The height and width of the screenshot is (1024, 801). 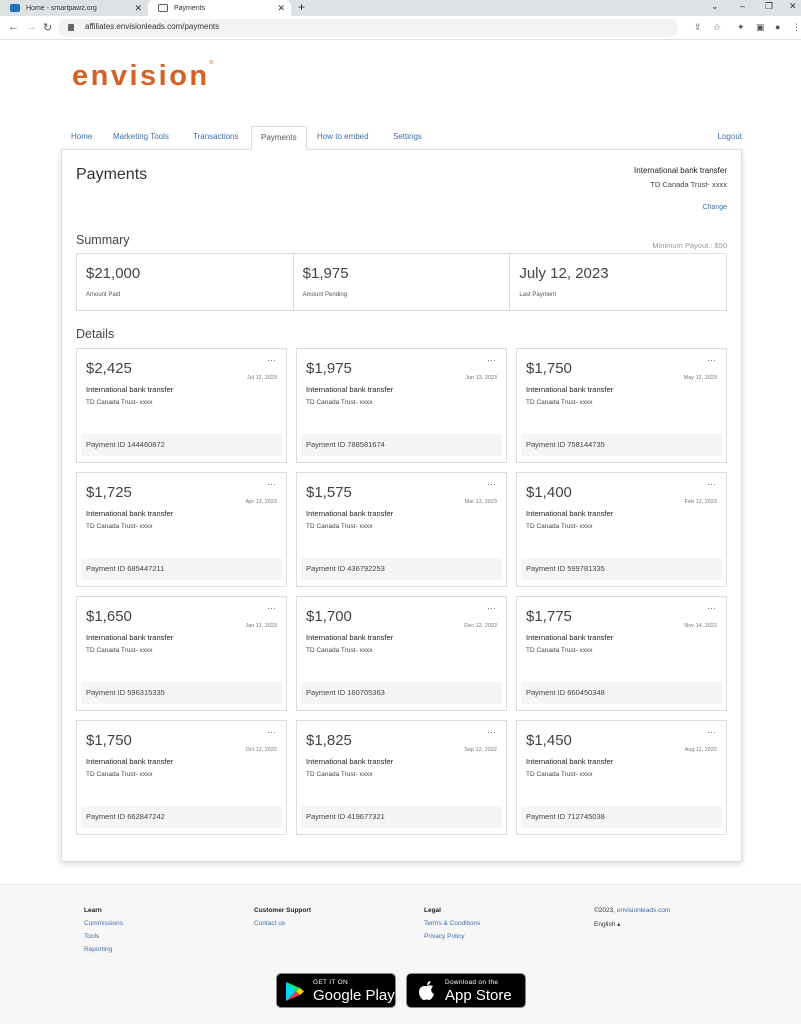 I want to click on footer-link-privacy: Privacy Policy, so click(x=452, y=936).